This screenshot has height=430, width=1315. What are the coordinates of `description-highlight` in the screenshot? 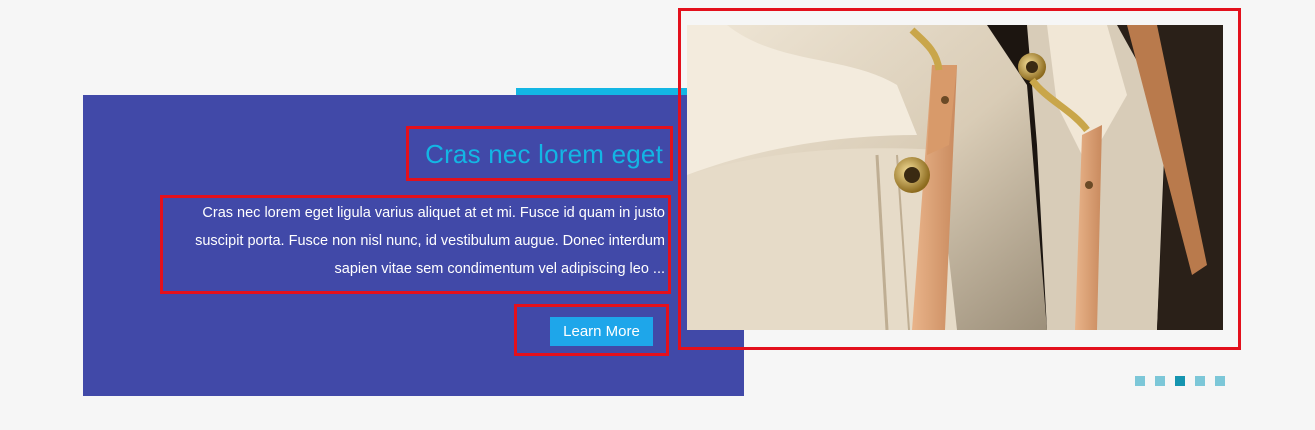 It's located at (415, 244).